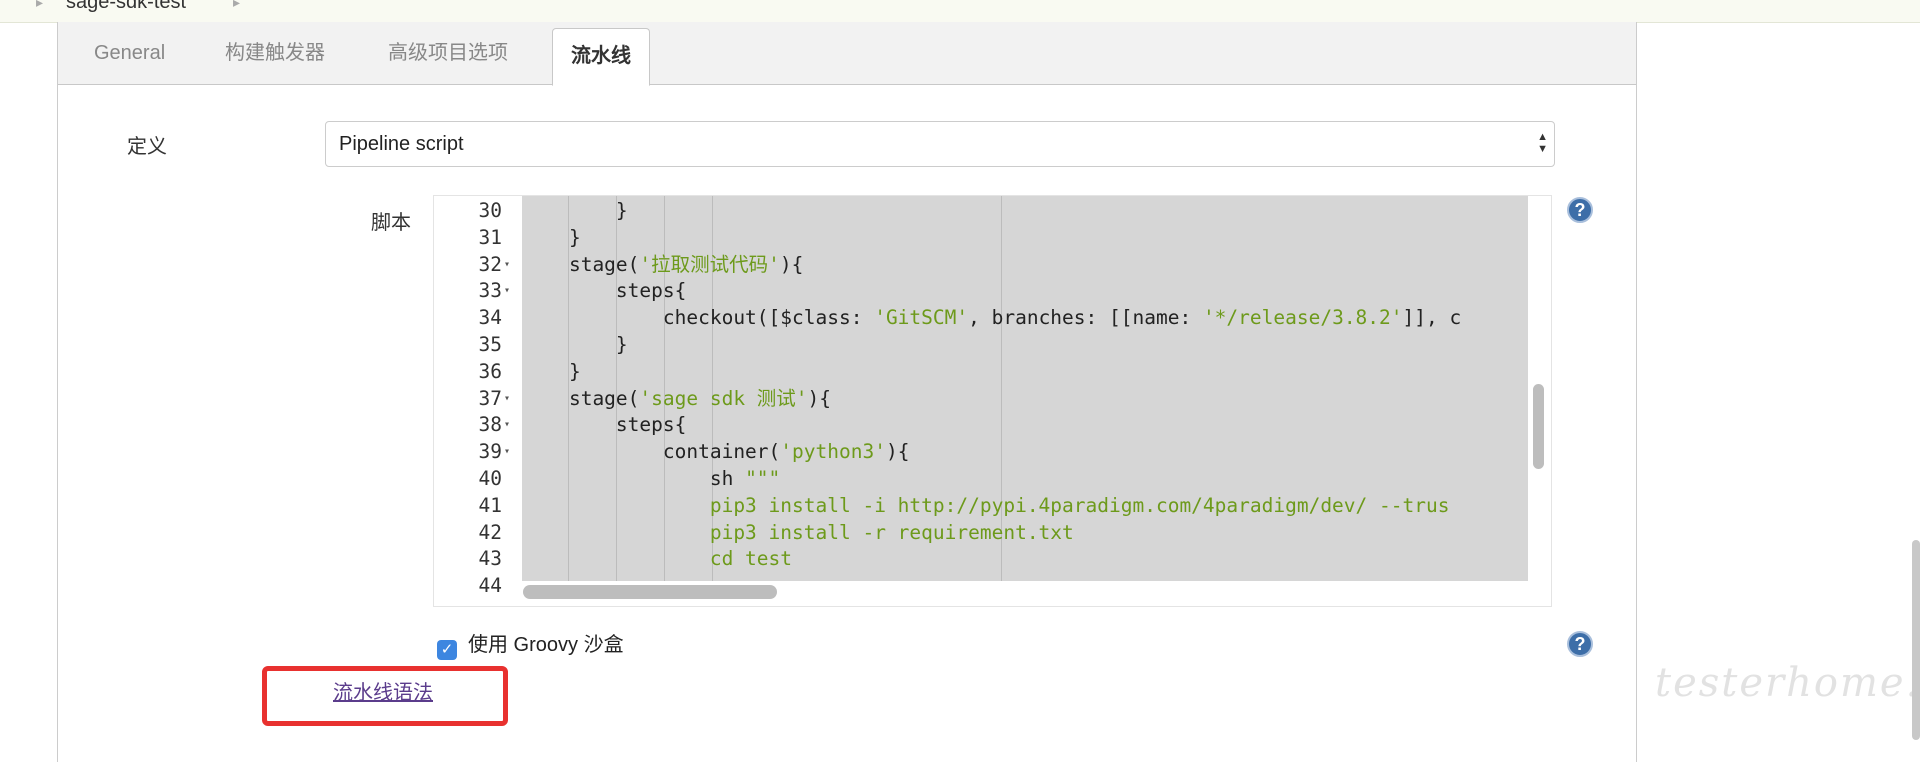 The height and width of the screenshot is (762, 1920). What do you see at coordinates (1916, 640) in the screenshot?
I see `page-scrollbar` at bounding box center [1916, 640].